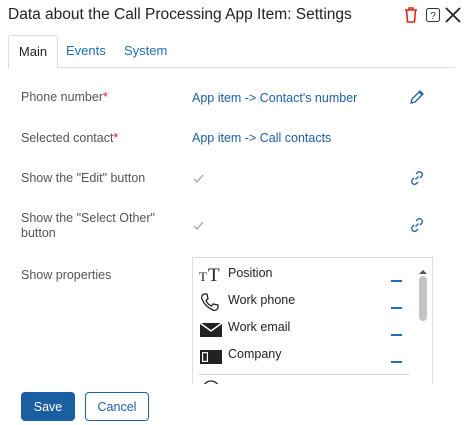 This screenshot has width=471, height=425. I want to click on tab-bar: Main Events System, so click(231, 52).